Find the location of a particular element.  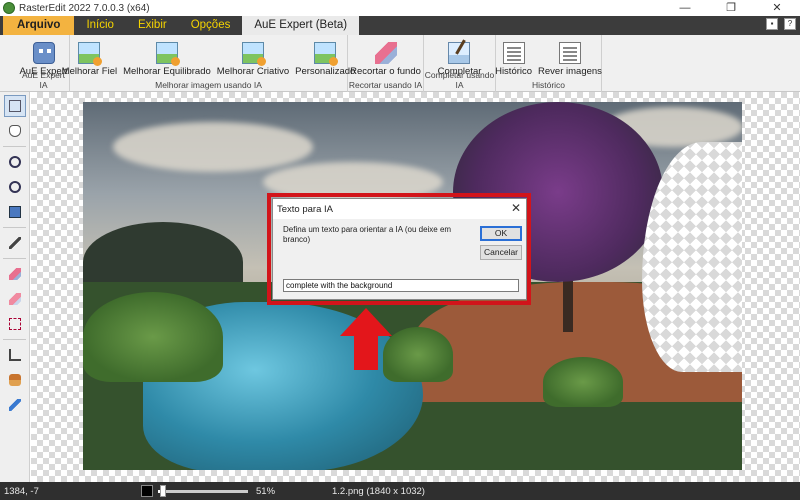

historico-button: Histórico is located at coordinates (513, 59).